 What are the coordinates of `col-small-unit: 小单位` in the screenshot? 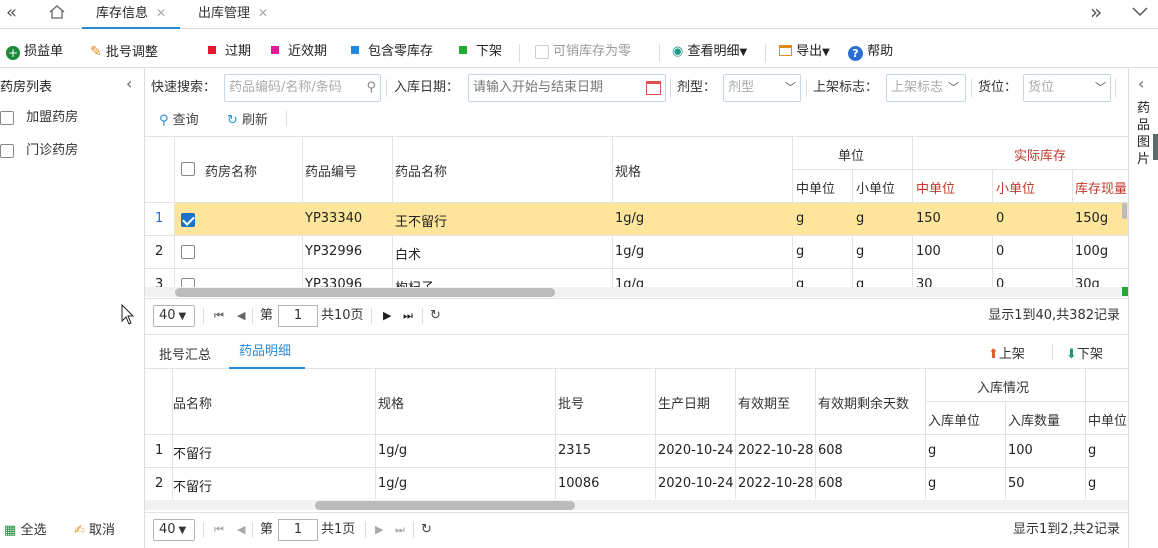 It's located at (875, 187).